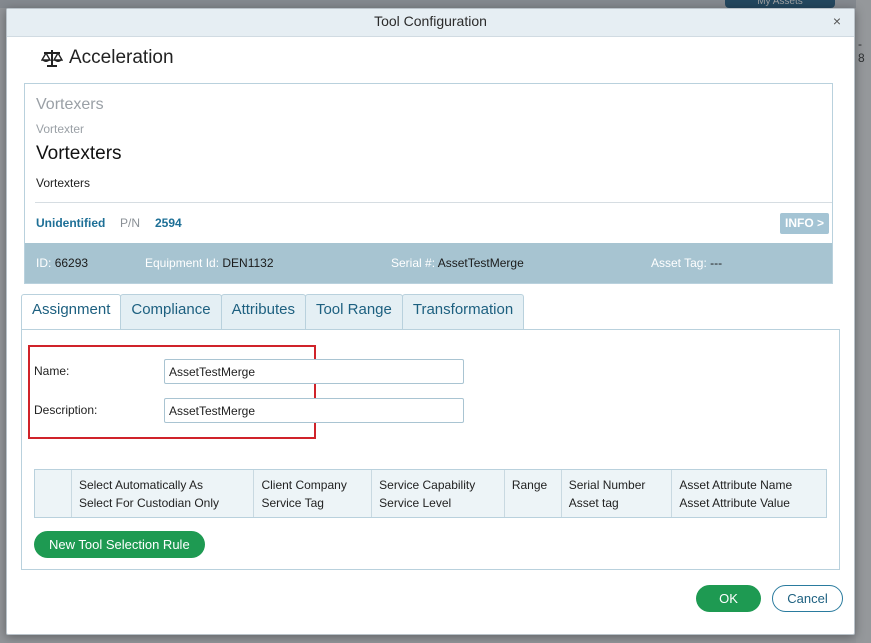 The height and width of the screenshot is (643, 871). What do you see at coordinates (807, 598) in the screenshot?
I see `cancel-button: Cancel` at bounding box center [807, 598].